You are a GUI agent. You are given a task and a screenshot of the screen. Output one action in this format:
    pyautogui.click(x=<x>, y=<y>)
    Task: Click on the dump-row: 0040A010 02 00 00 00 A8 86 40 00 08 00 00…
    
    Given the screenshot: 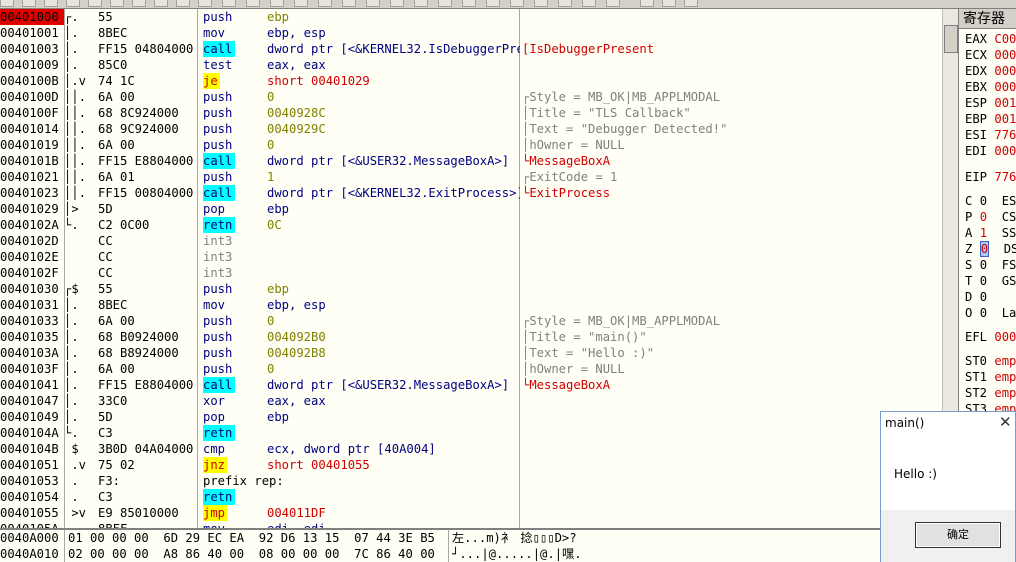 What is the action you would take?
    pyautogui.click(x=508, y=554)
    